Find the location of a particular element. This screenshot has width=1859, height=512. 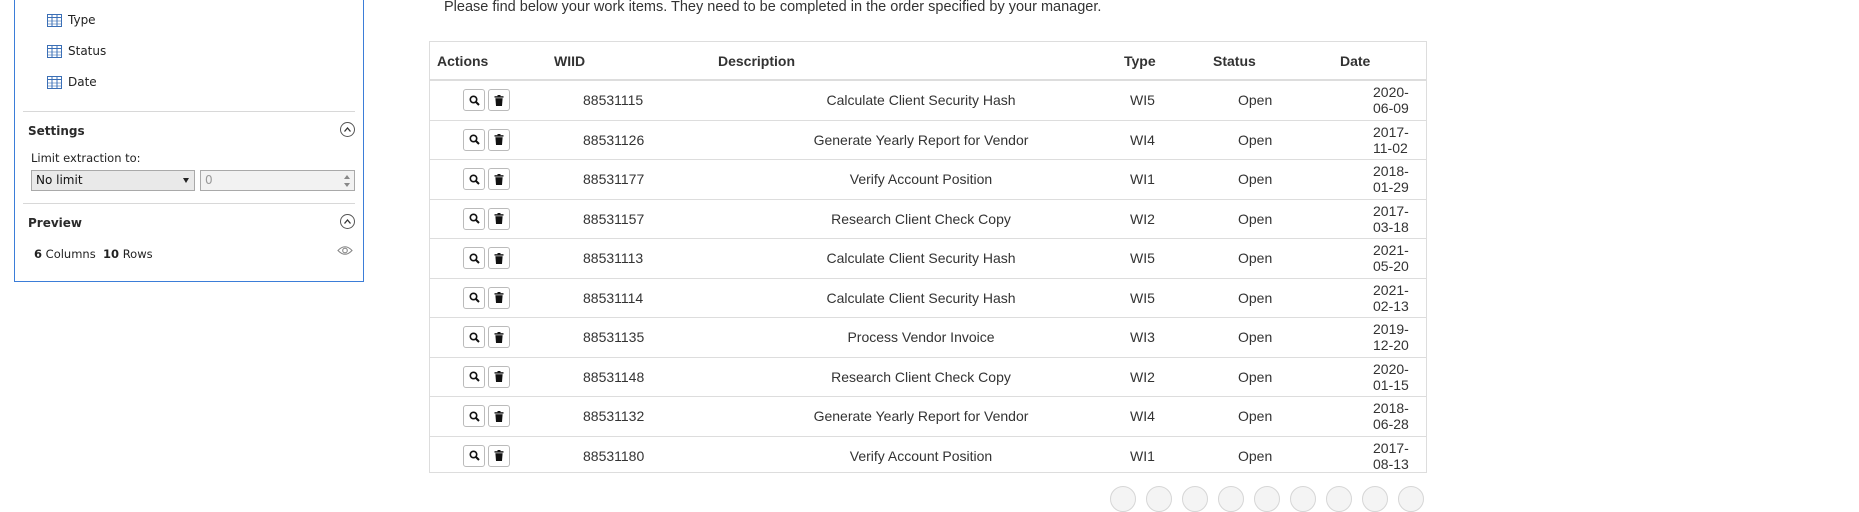

preview-title: Preview is located at coordinates (55, 223).